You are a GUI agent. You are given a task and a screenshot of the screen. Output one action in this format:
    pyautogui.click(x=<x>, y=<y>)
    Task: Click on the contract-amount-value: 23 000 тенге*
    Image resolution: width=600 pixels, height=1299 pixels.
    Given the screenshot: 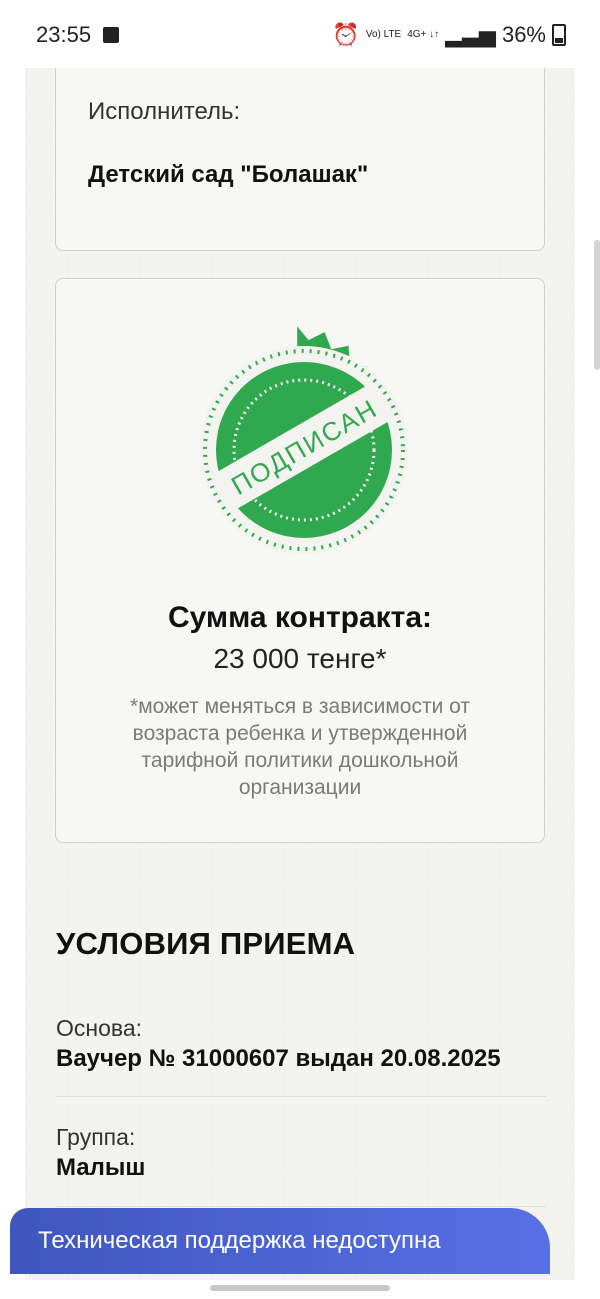 What is the action you would take?
    pyautogui.click(x=300, y=658)
    